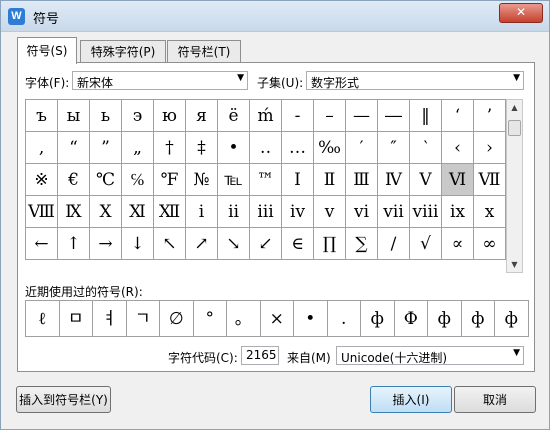 This screenshot has width=550, height=430. What do you see at coordinates (170, 116) in the screenshot?
I see `symbol-cell: ю` at bounding box center [170, 116].